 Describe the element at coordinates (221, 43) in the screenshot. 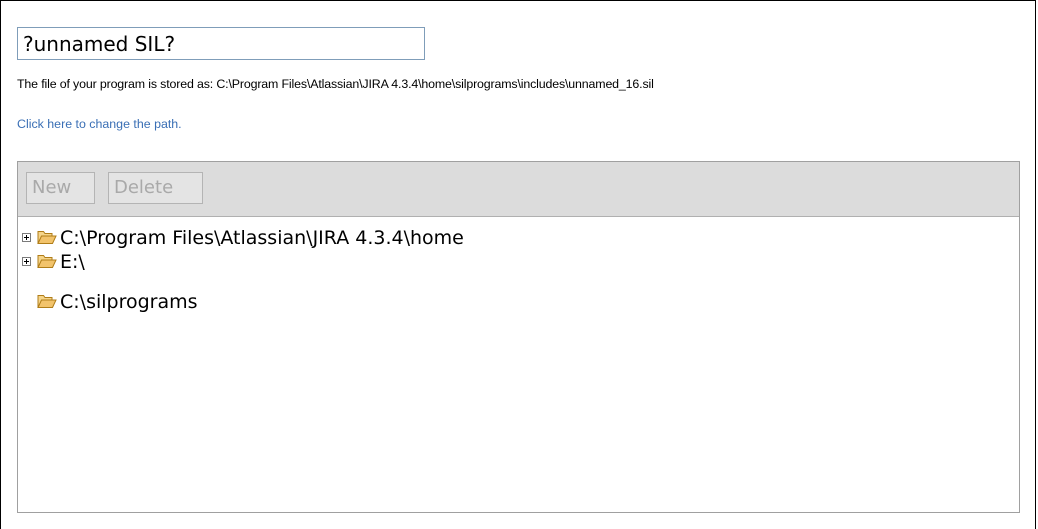

I see `program-name-input` at that location.